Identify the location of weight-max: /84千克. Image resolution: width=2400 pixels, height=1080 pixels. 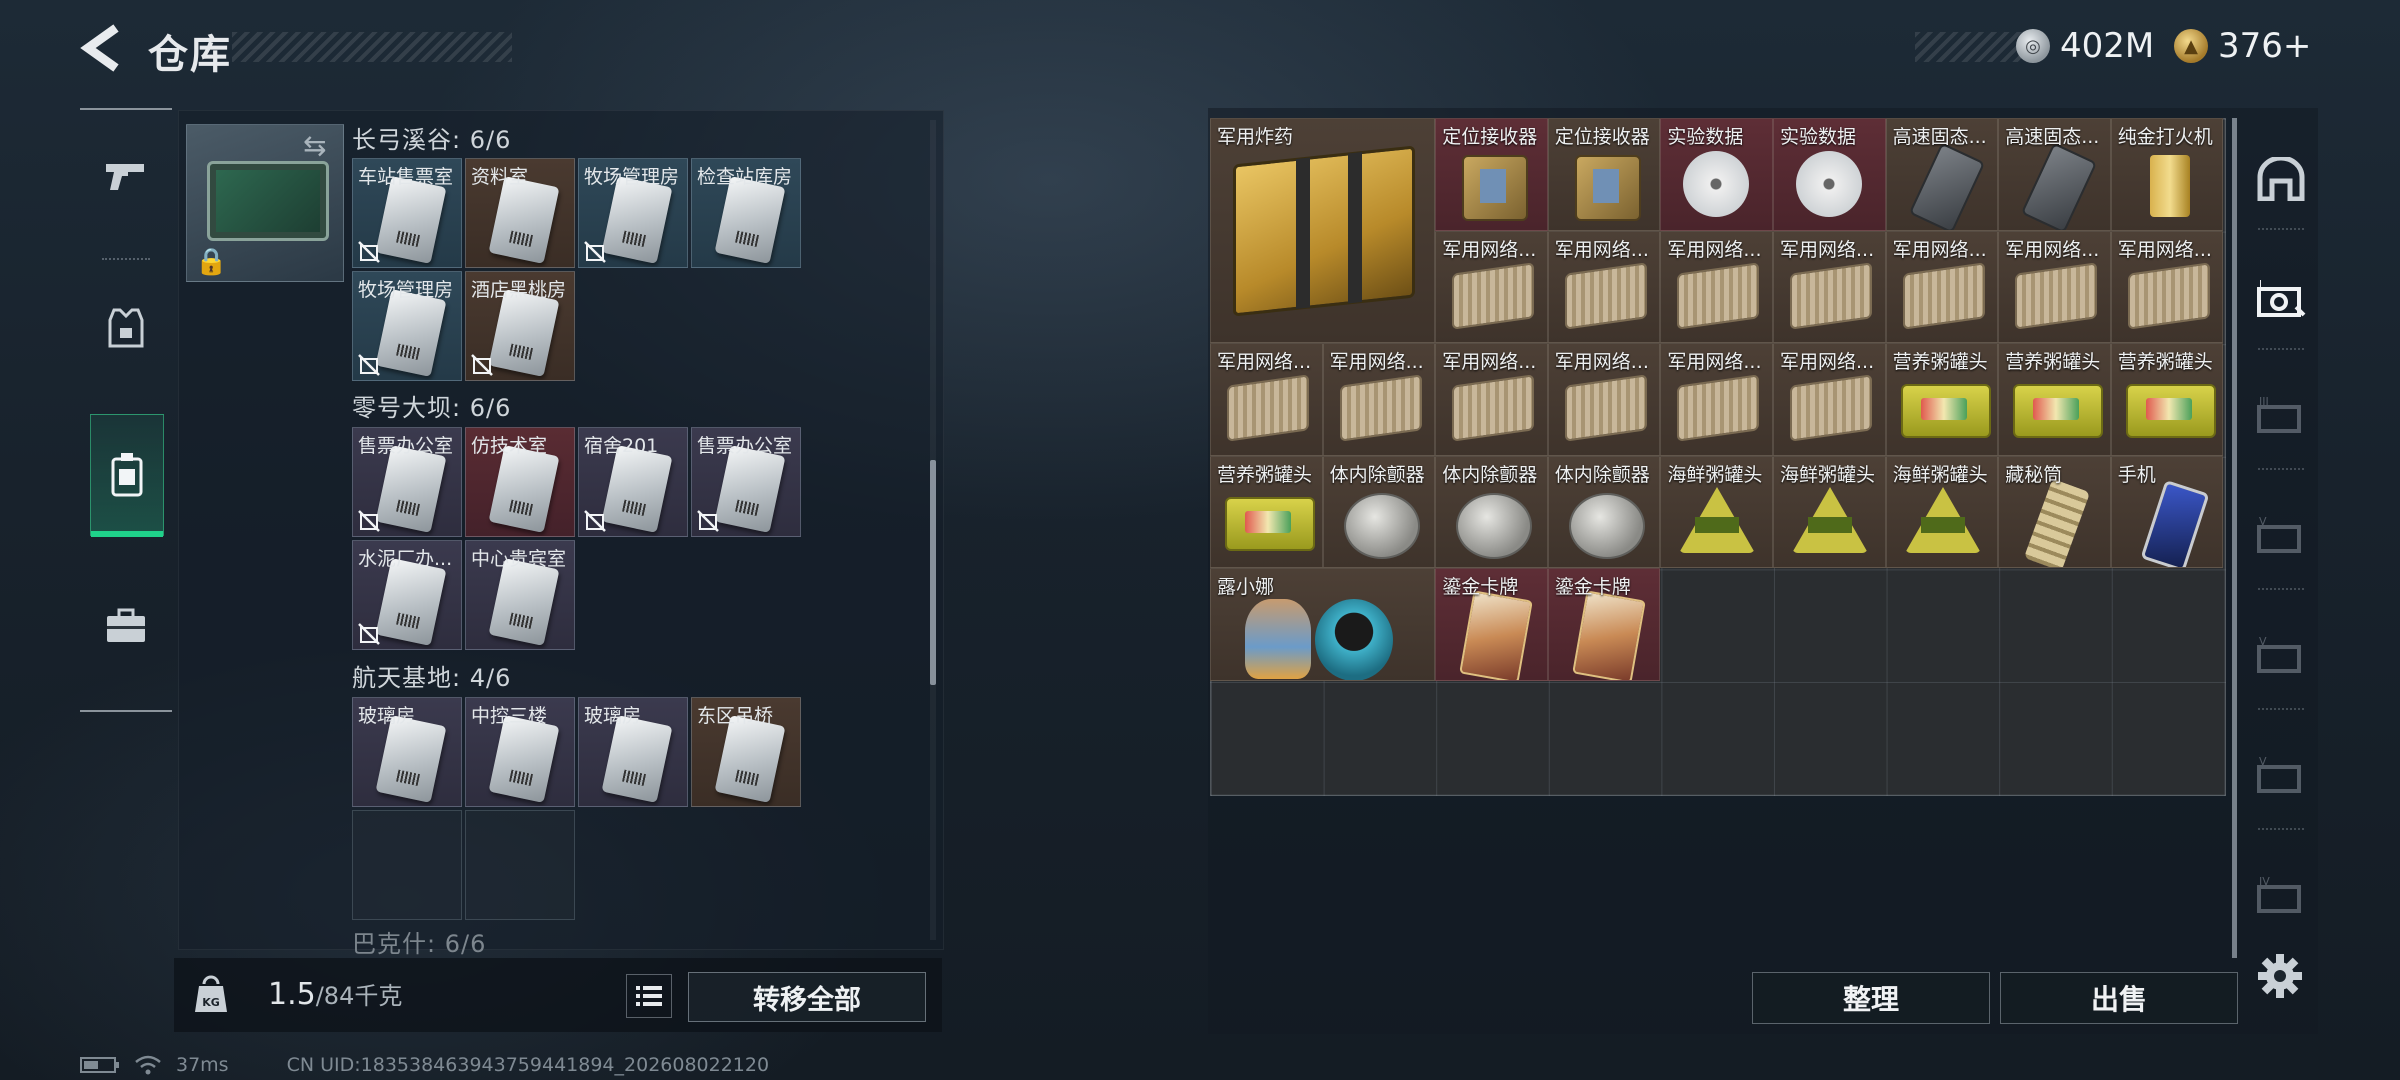
(359, 996).